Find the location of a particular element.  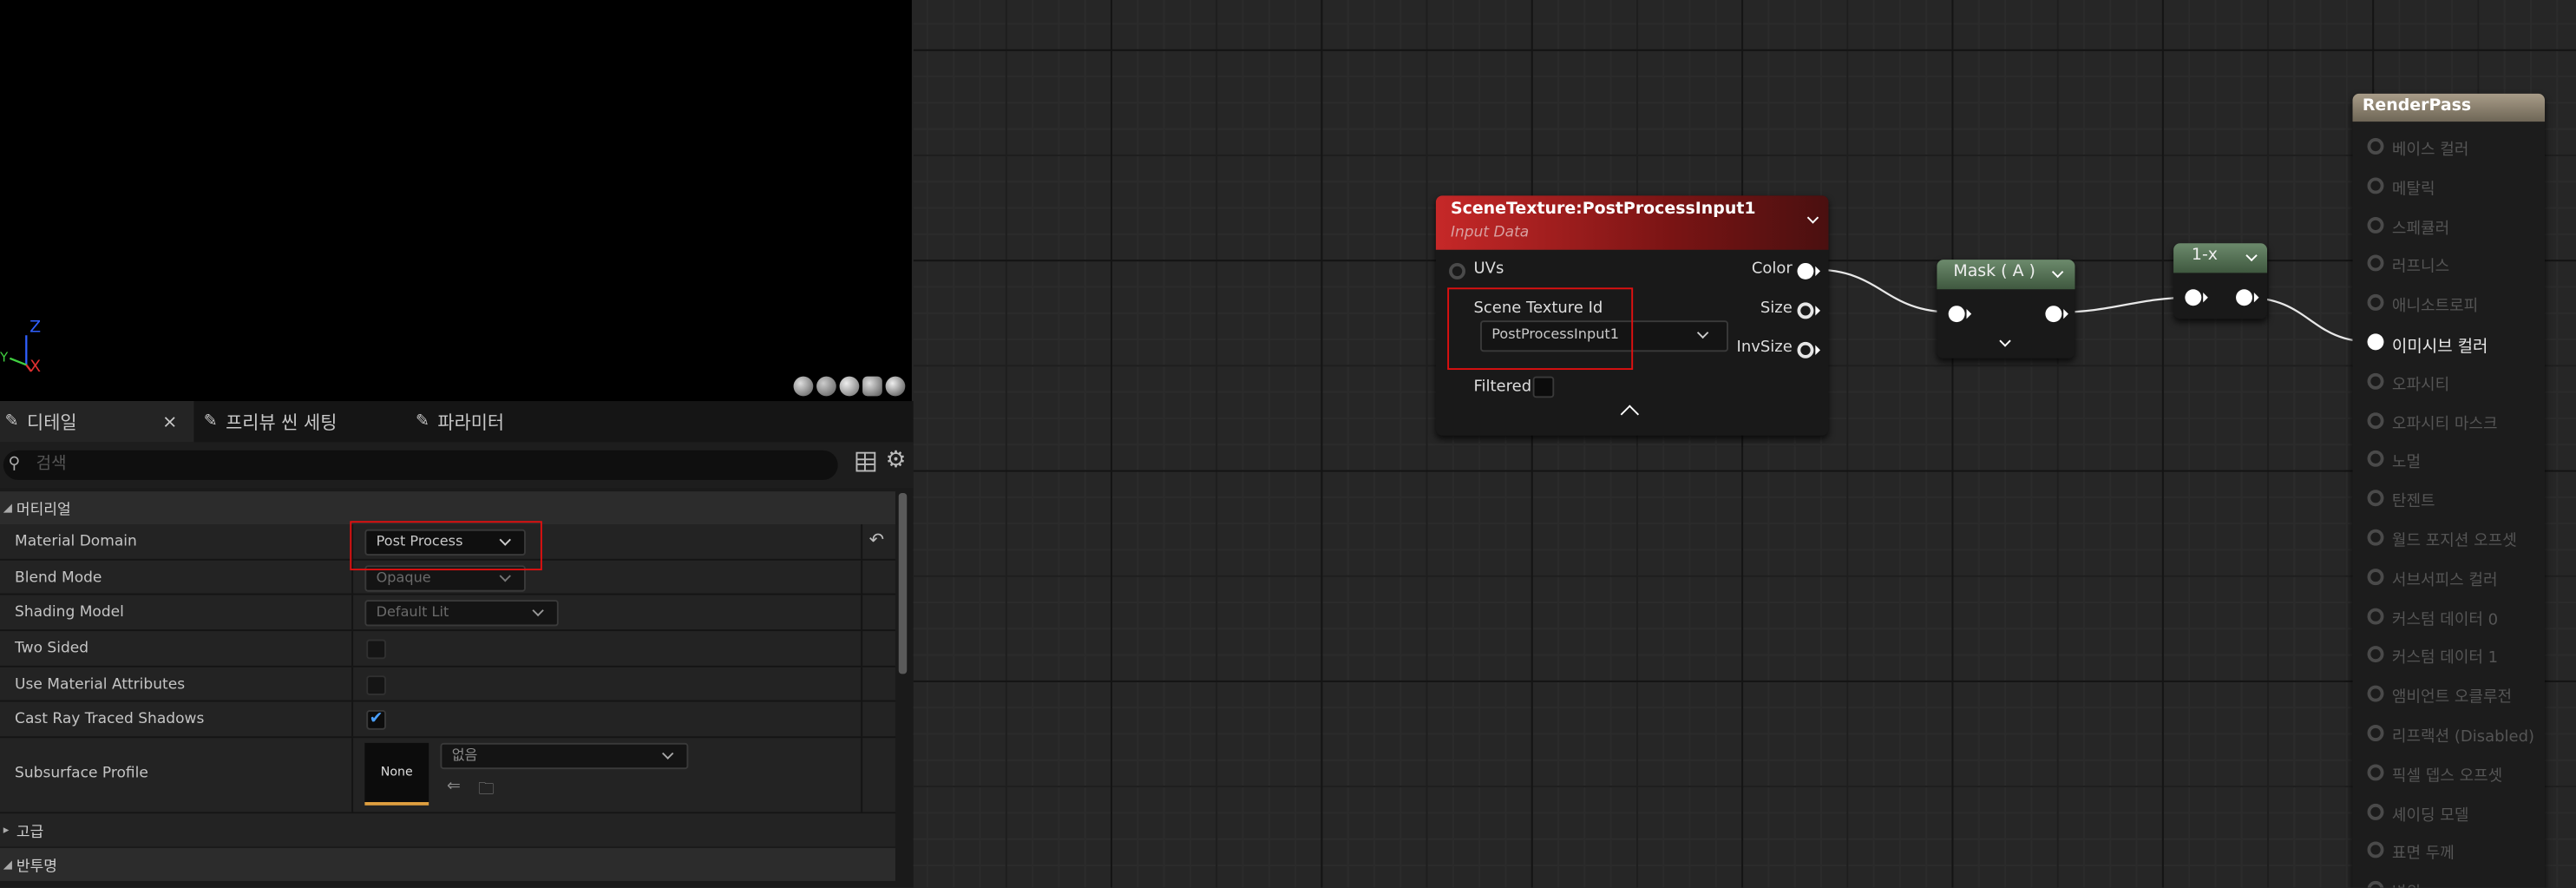

cast-ray-traced-shadows-checkbox: ✔ is located at coordinates (376, 719).